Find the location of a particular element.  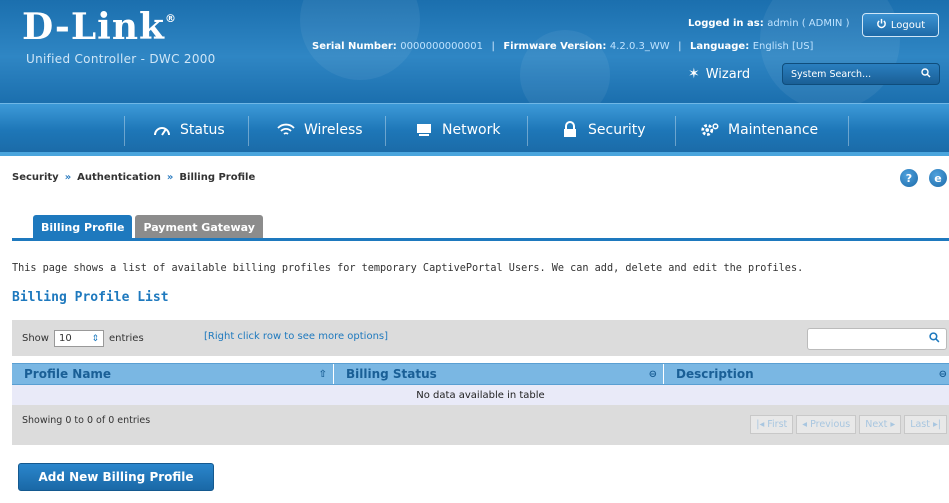

logout-button: Logout is located at coordinates (900, 25).